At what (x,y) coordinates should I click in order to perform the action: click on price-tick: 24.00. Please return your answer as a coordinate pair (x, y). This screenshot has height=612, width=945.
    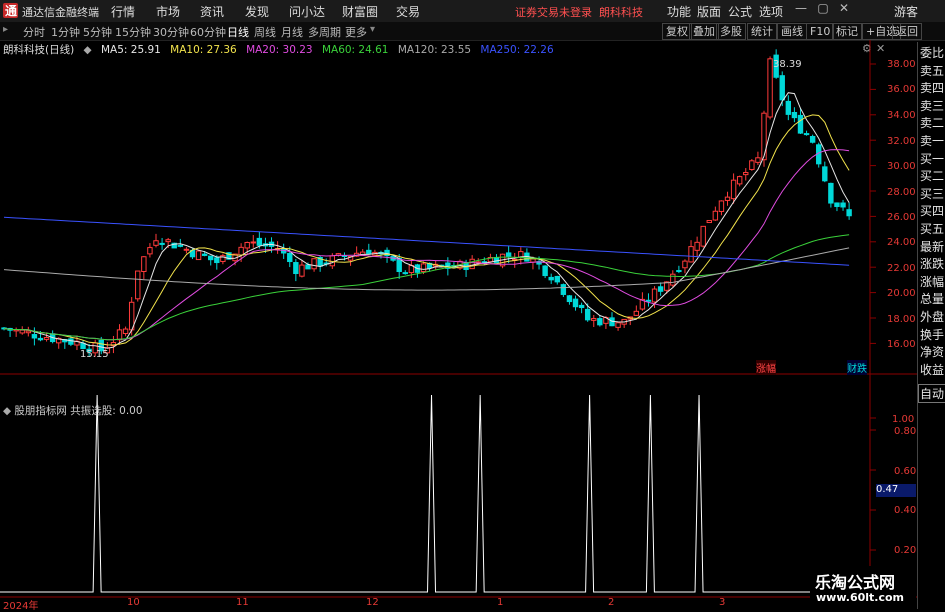
    Looking at the image, I should click on (901, 242).